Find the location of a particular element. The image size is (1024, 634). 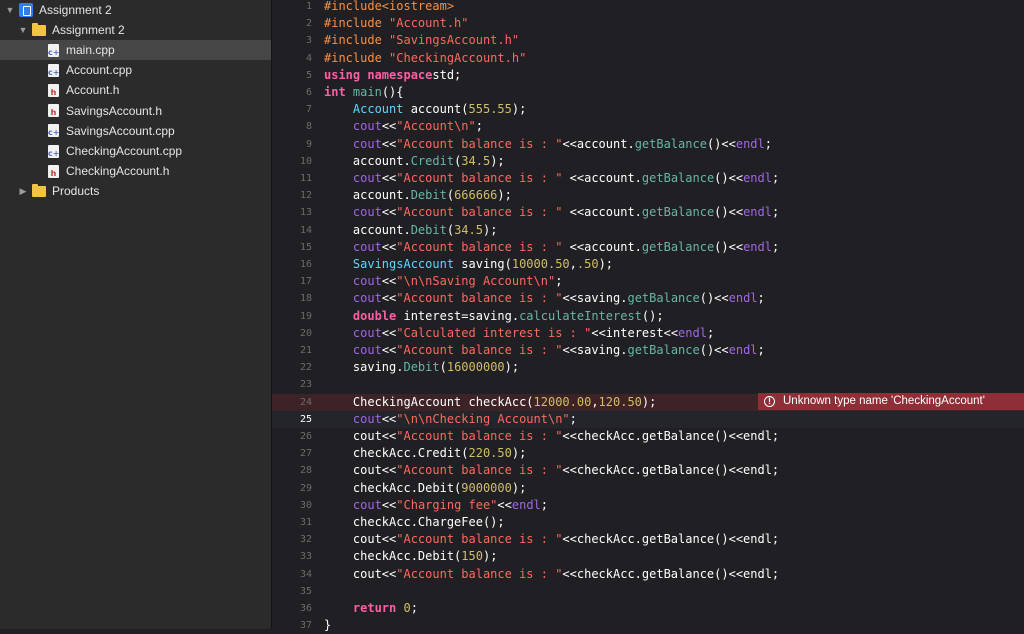

code-token: ( is located at coordinates (450, 229).